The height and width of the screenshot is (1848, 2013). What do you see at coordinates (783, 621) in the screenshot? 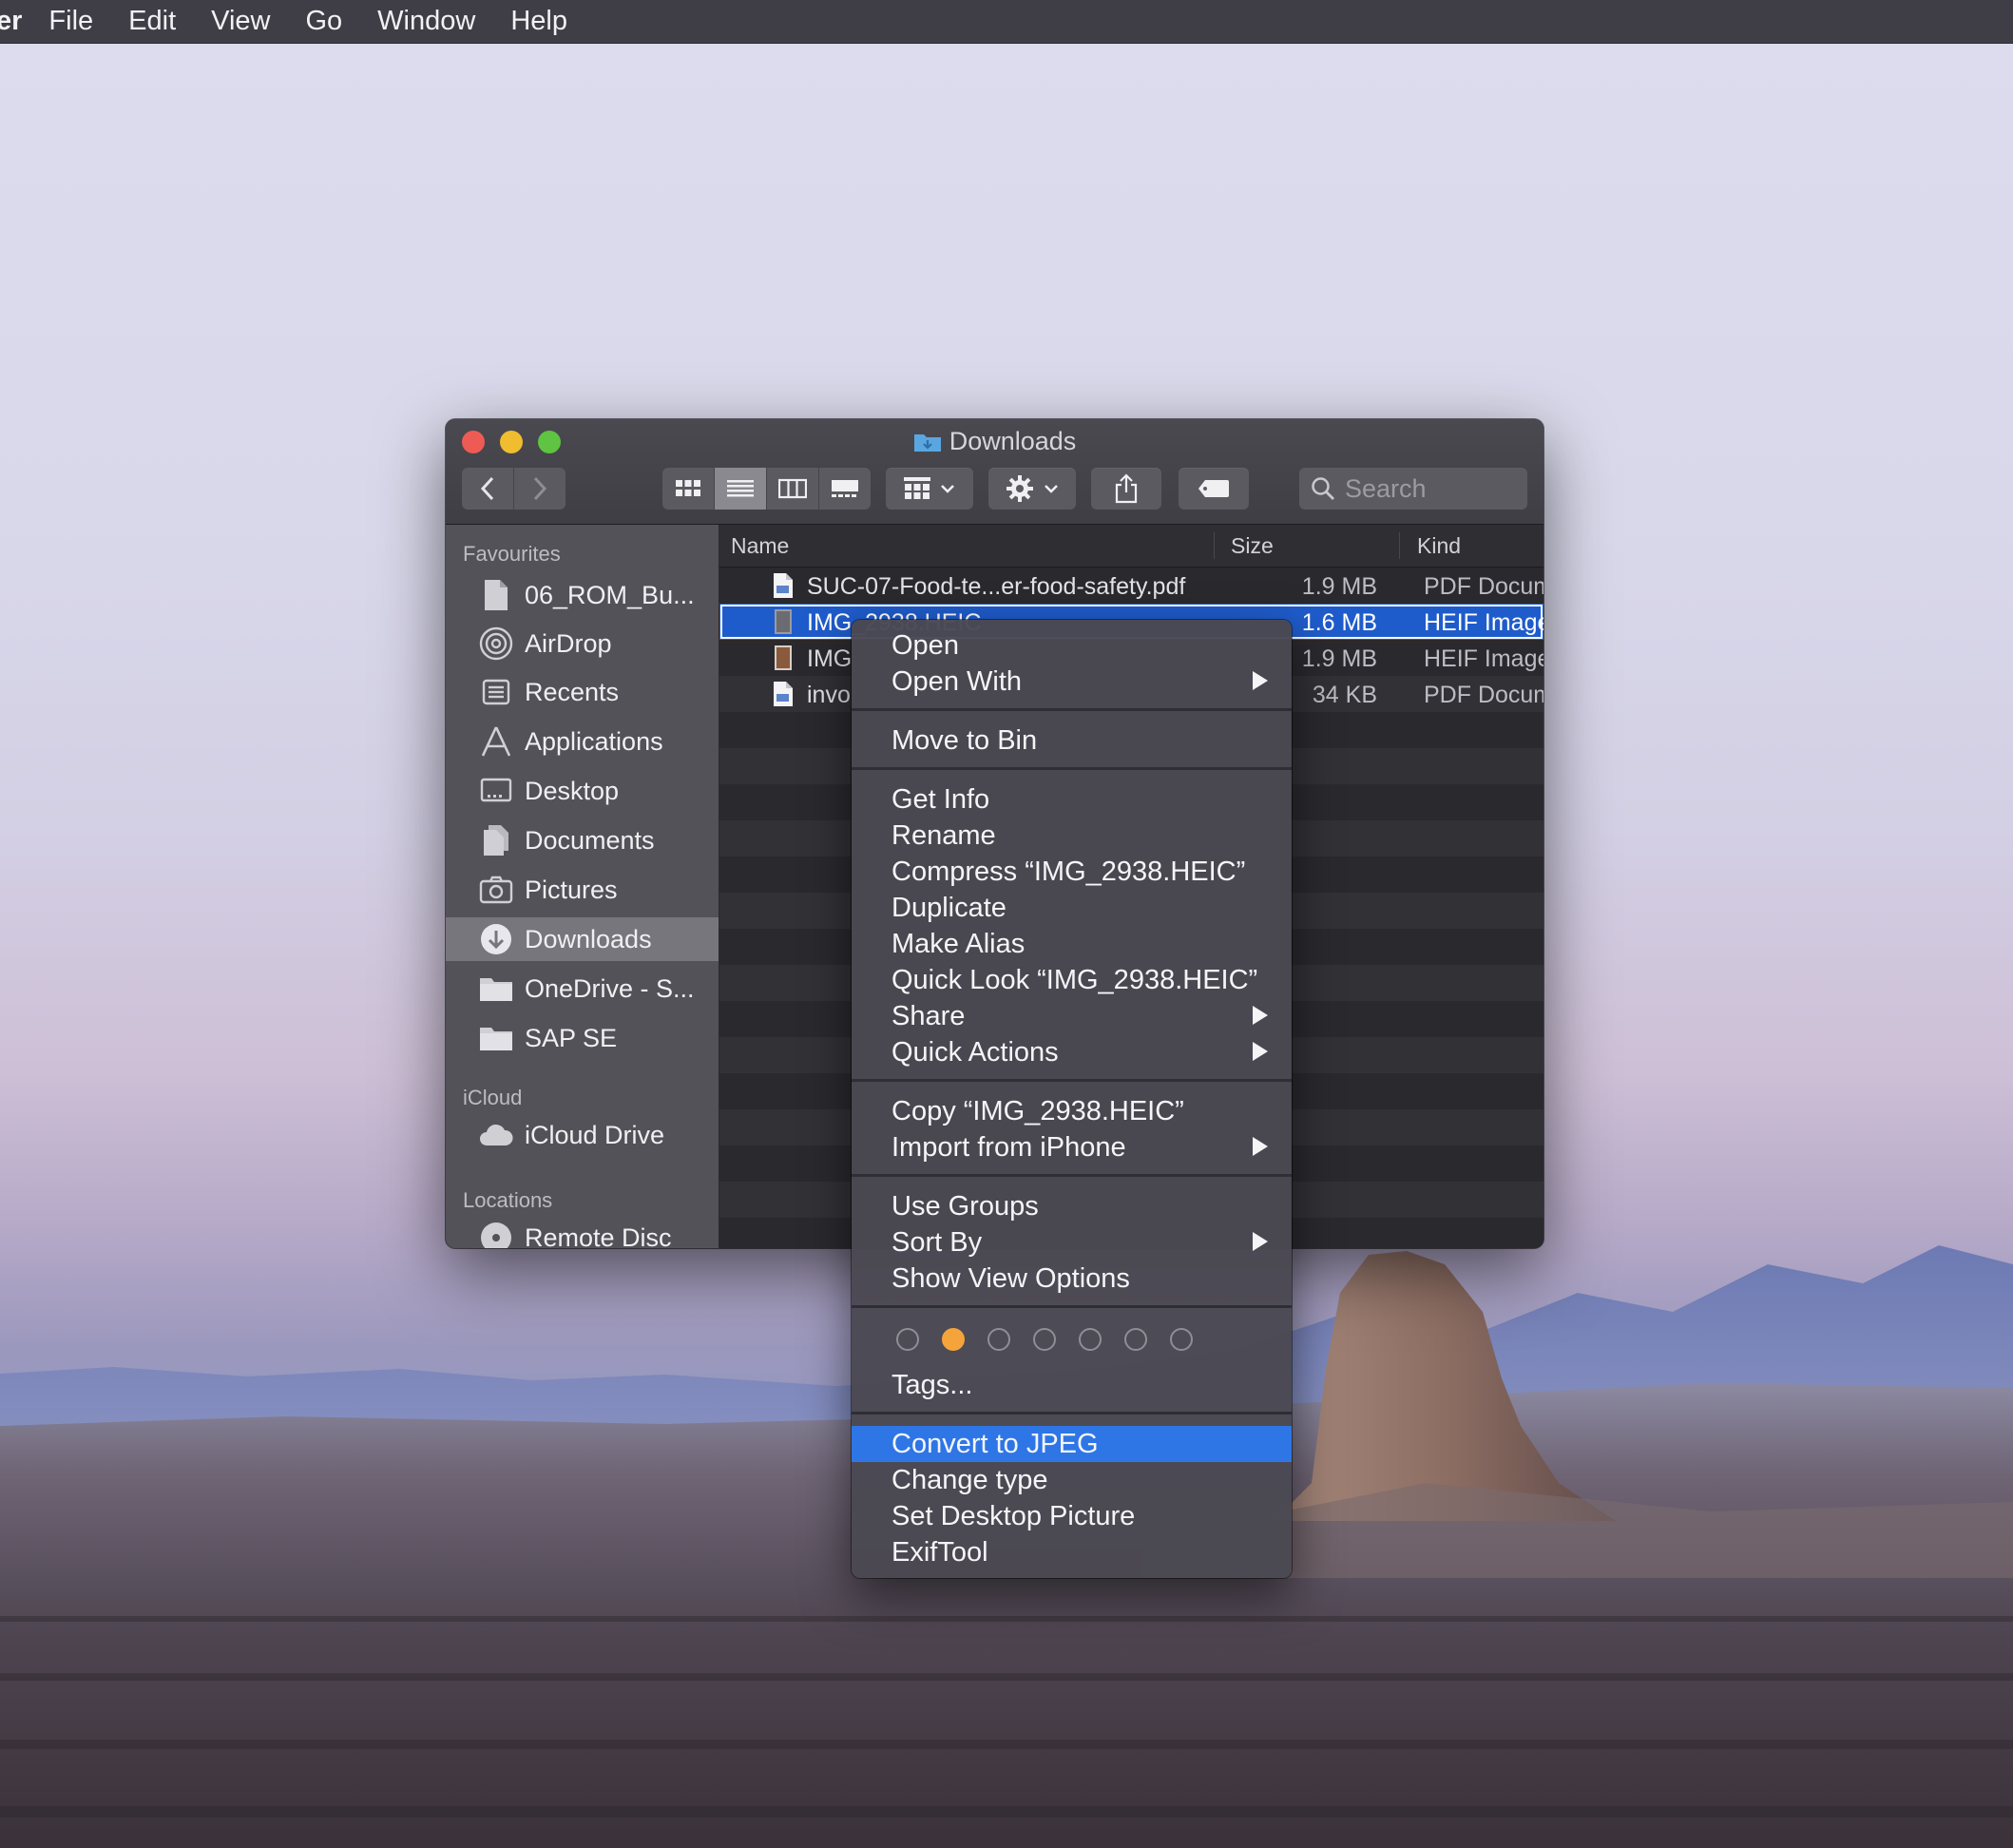
I see `image-icon` at bounding box center [783, 621].